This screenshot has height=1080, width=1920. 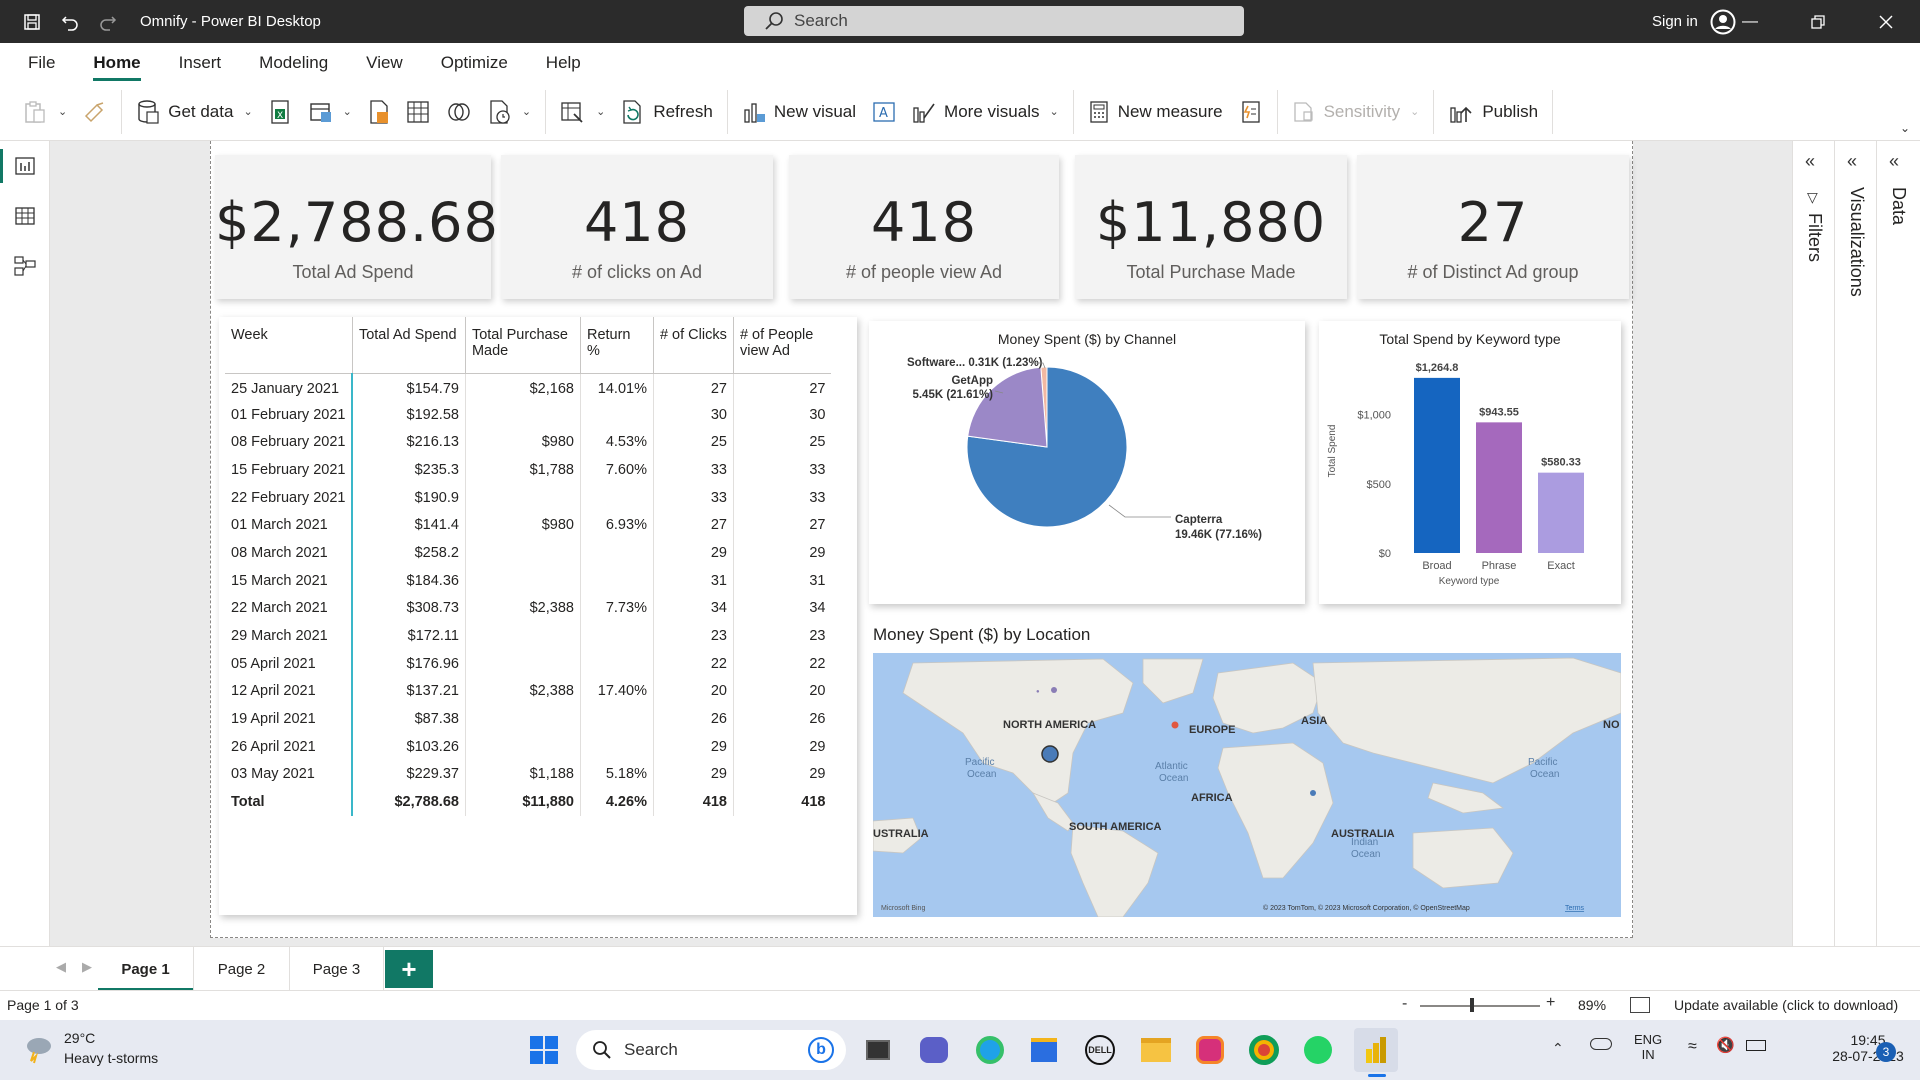 What do you see at coordinates (884, 112) in the screenshot?
I see `text-box-button: A` at bounding box center [884, 112].